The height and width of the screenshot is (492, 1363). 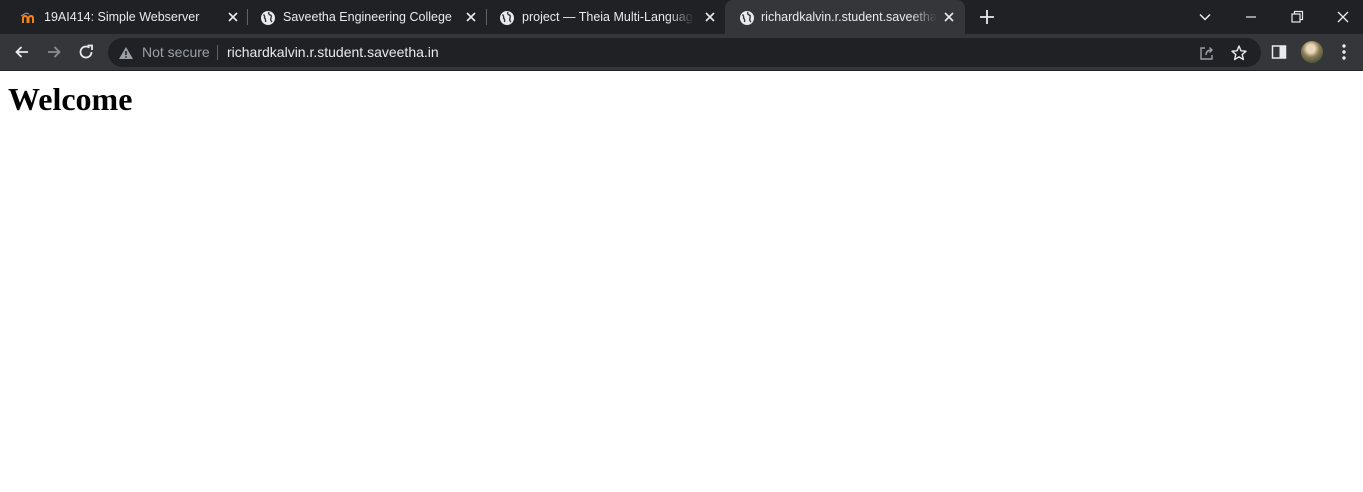 I want to click on tab-title: Saveetha Engineering College, so click(x=367, y=17).